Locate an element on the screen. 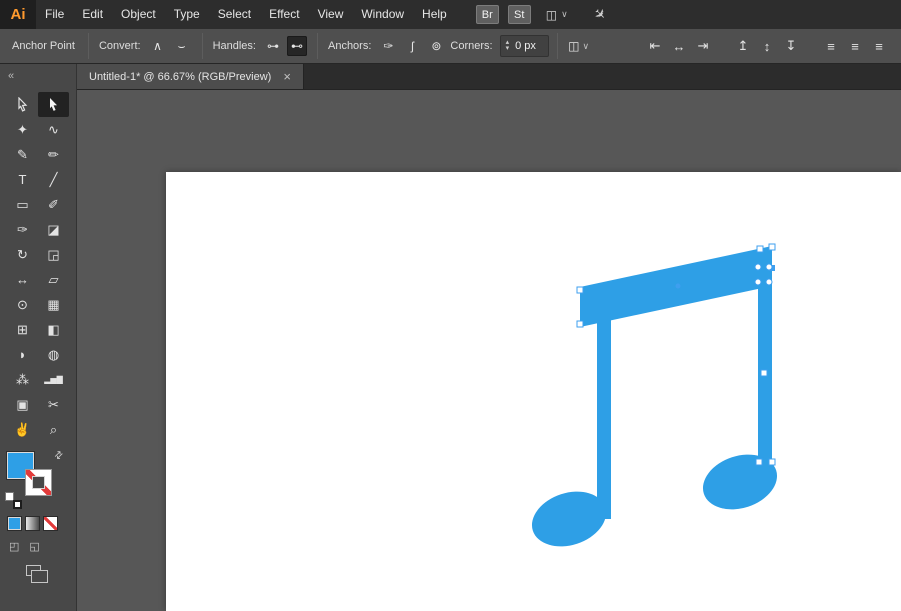 The image size is (901, 611). collapse-panel-icon: « is located at coordinates (38, 78).